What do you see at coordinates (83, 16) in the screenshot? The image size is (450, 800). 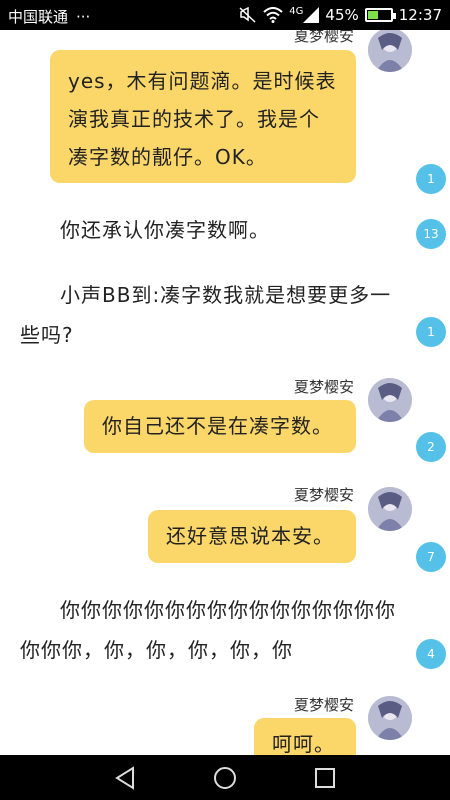 I see `more-notifications-indicator: ···` at bounding box center [83, 16].